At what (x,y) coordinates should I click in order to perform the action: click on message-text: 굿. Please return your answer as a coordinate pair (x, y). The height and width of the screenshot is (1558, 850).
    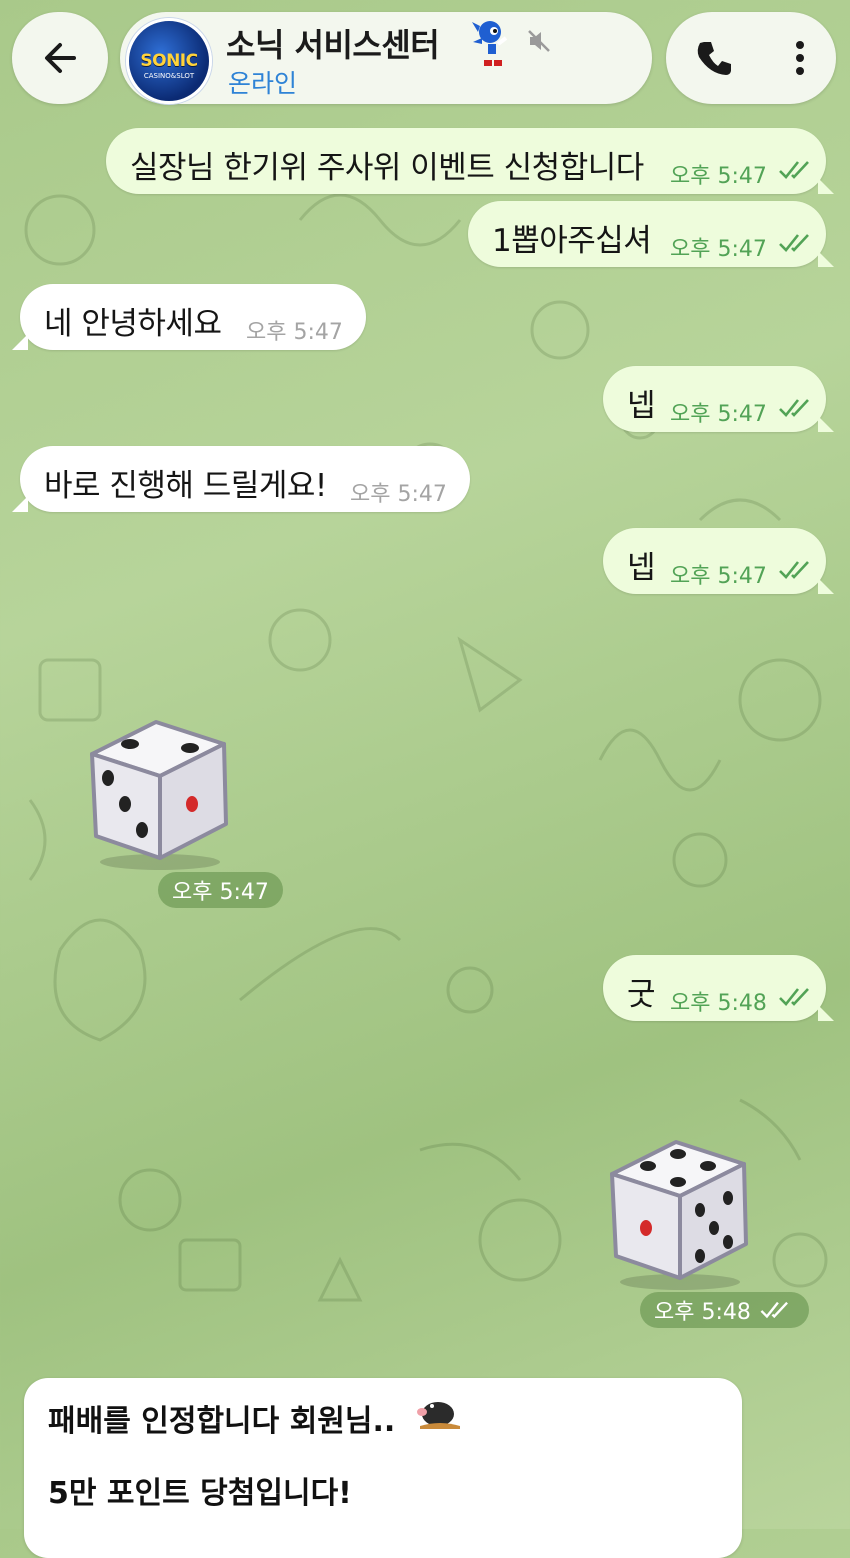
    Looking at the image, I should click on (641, 995).